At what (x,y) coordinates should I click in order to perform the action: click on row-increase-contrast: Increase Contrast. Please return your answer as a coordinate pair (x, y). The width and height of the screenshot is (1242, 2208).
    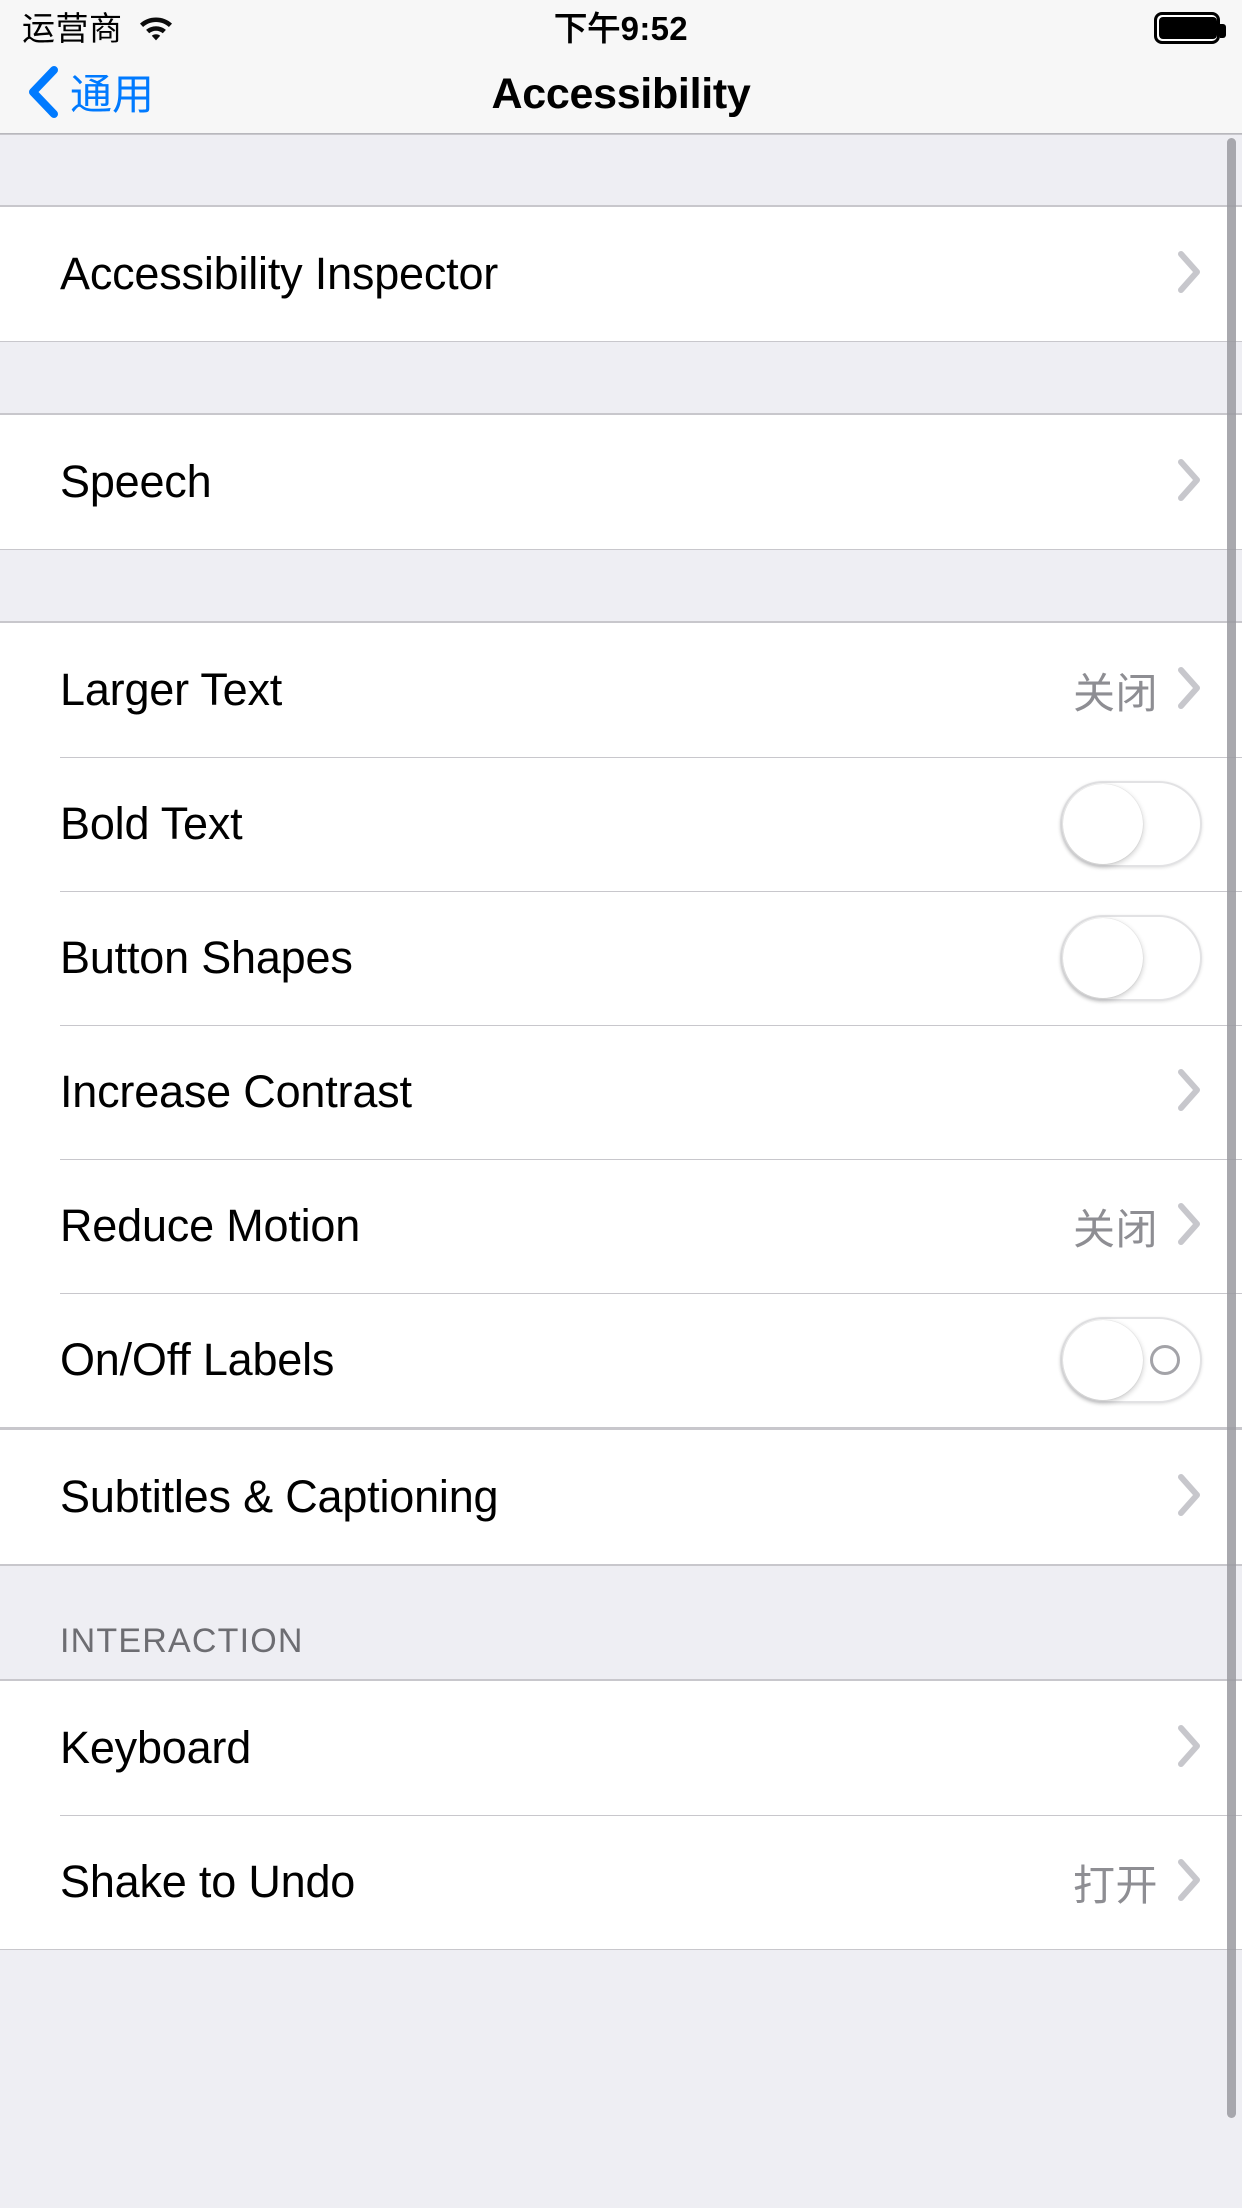
    Looking at the image, I should click on (621, 1092).